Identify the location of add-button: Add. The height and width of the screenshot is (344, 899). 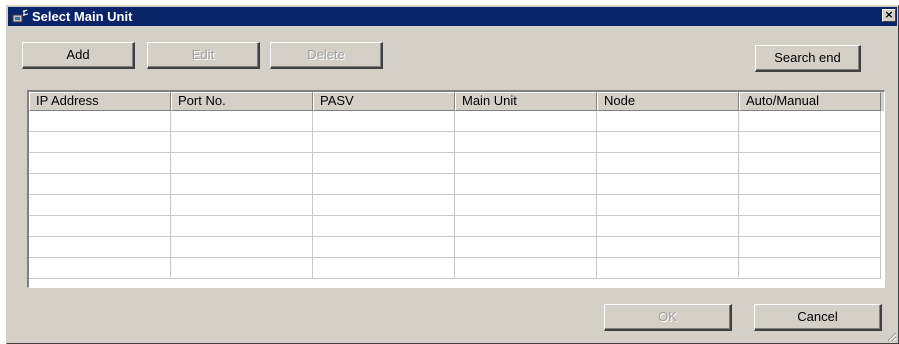
(78, 55).